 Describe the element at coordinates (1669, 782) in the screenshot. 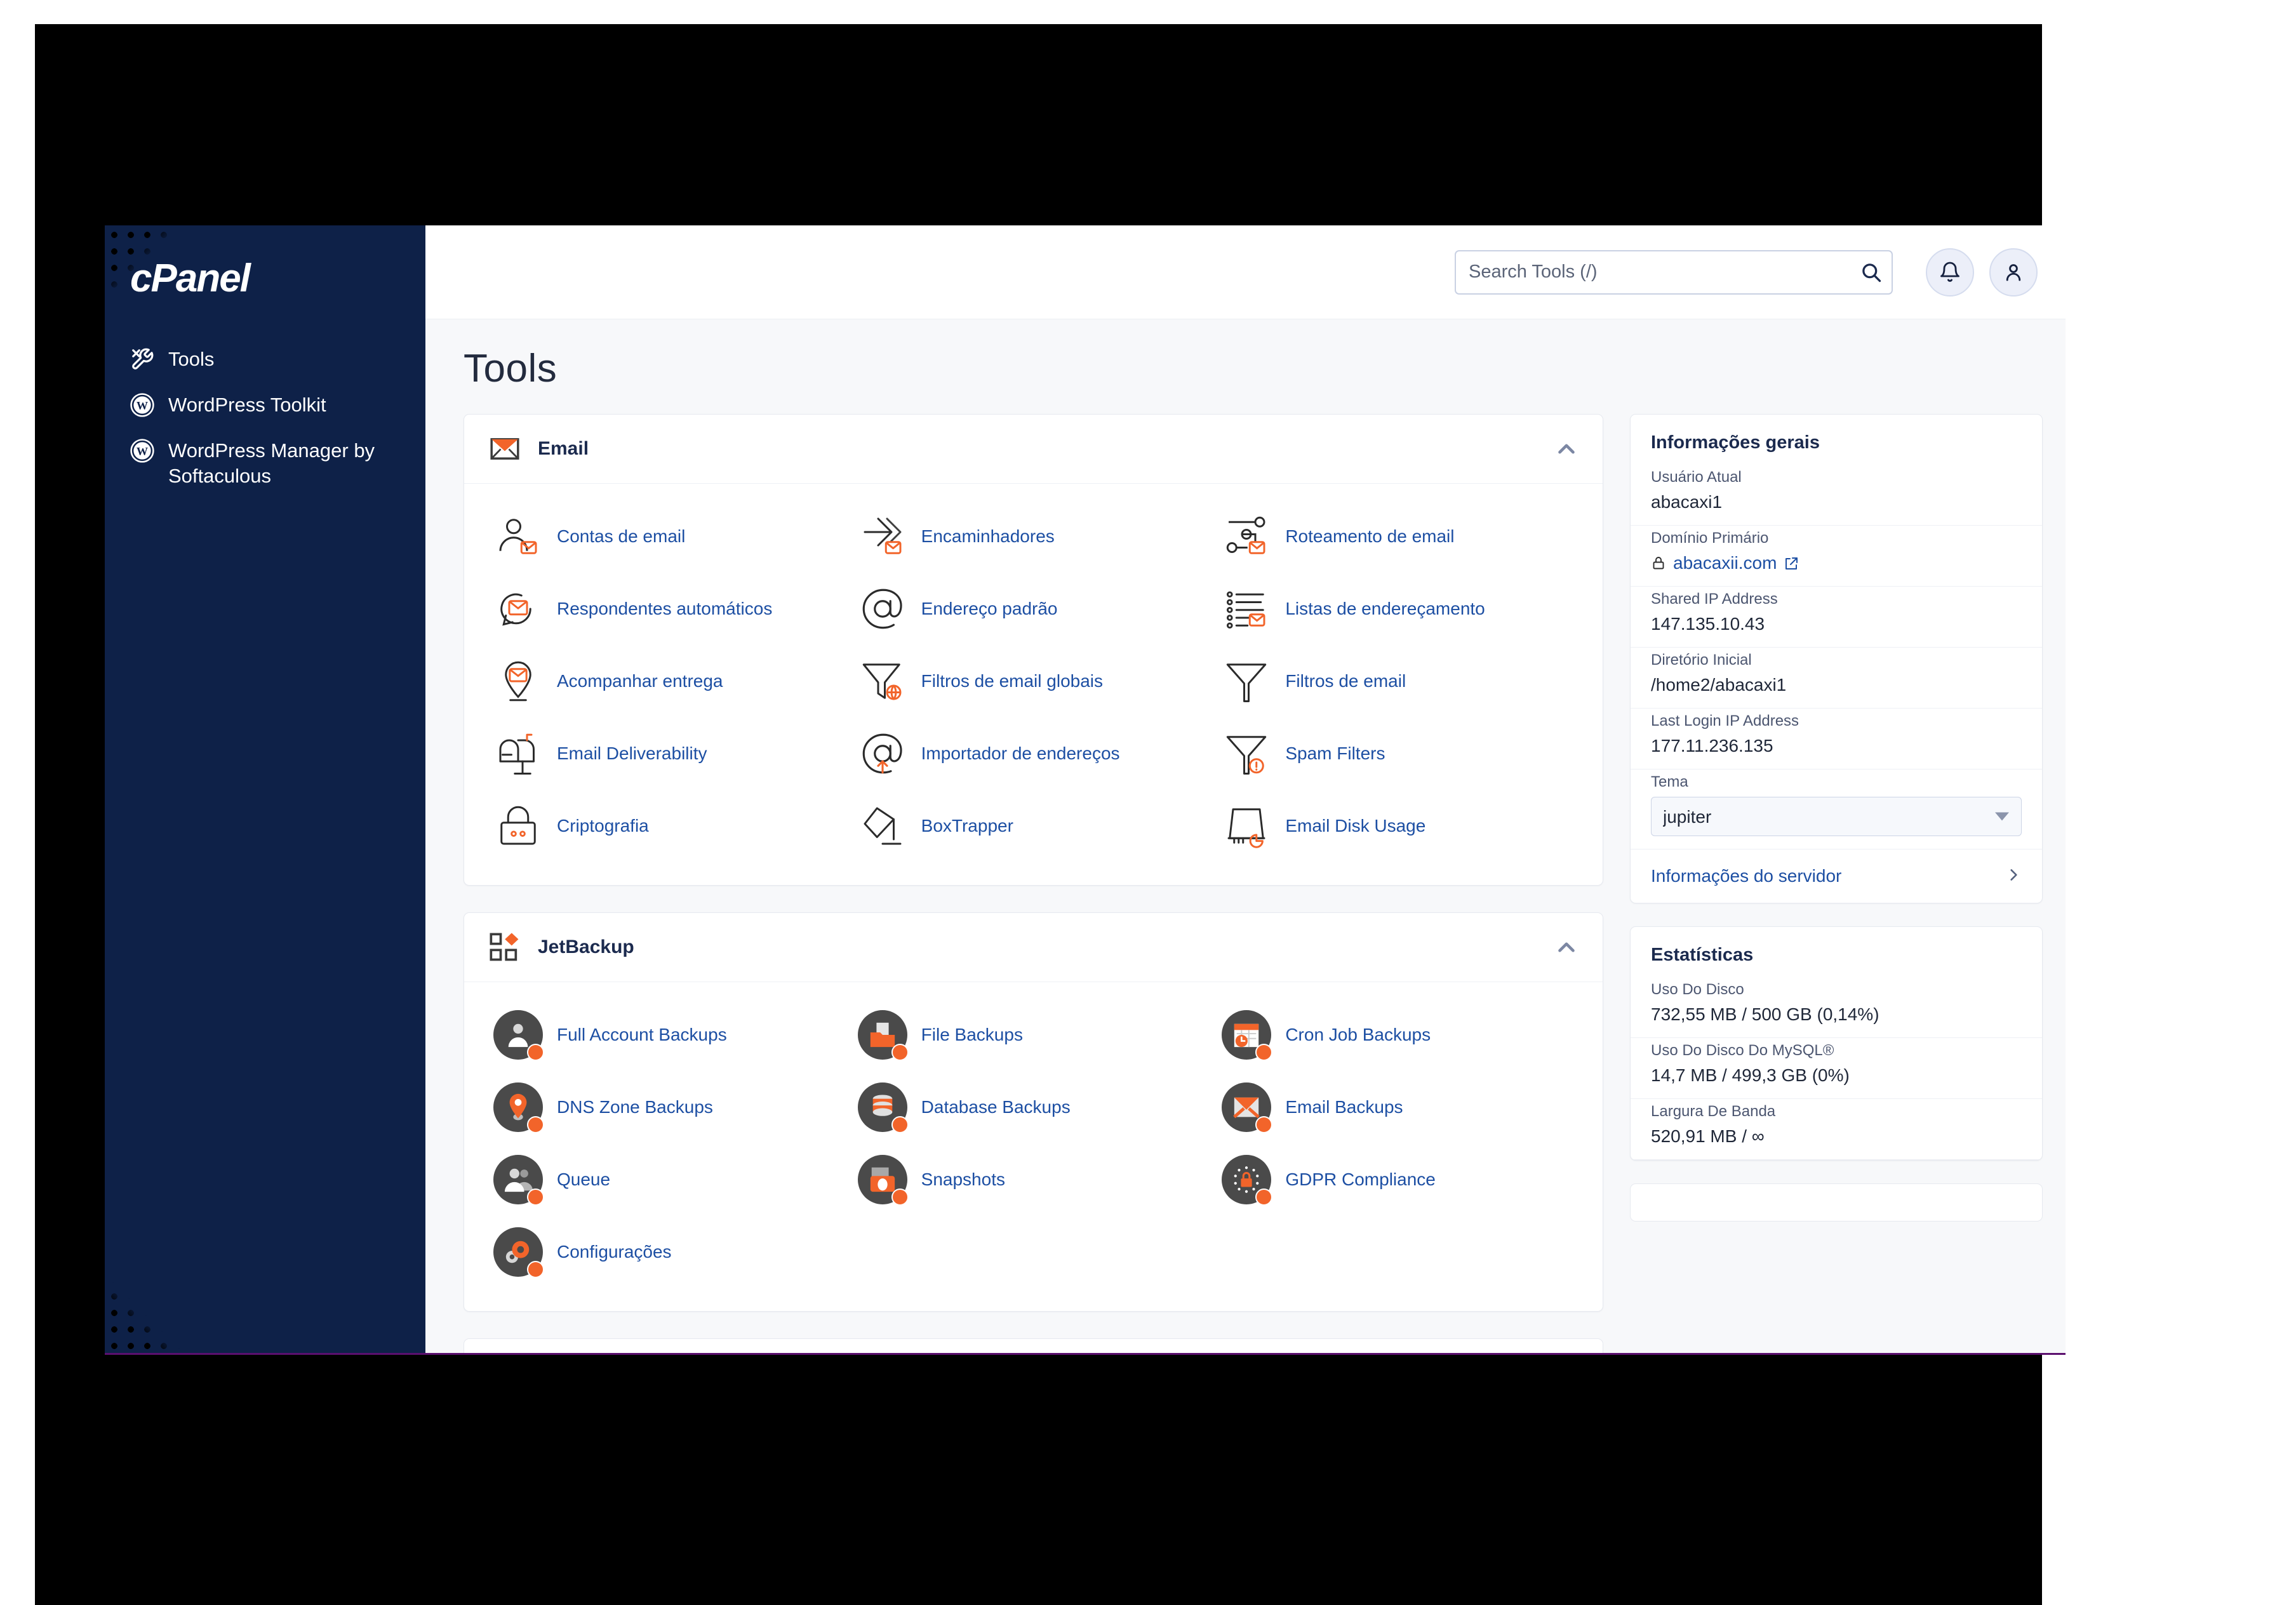

I see `info-label: Tema` at that location.